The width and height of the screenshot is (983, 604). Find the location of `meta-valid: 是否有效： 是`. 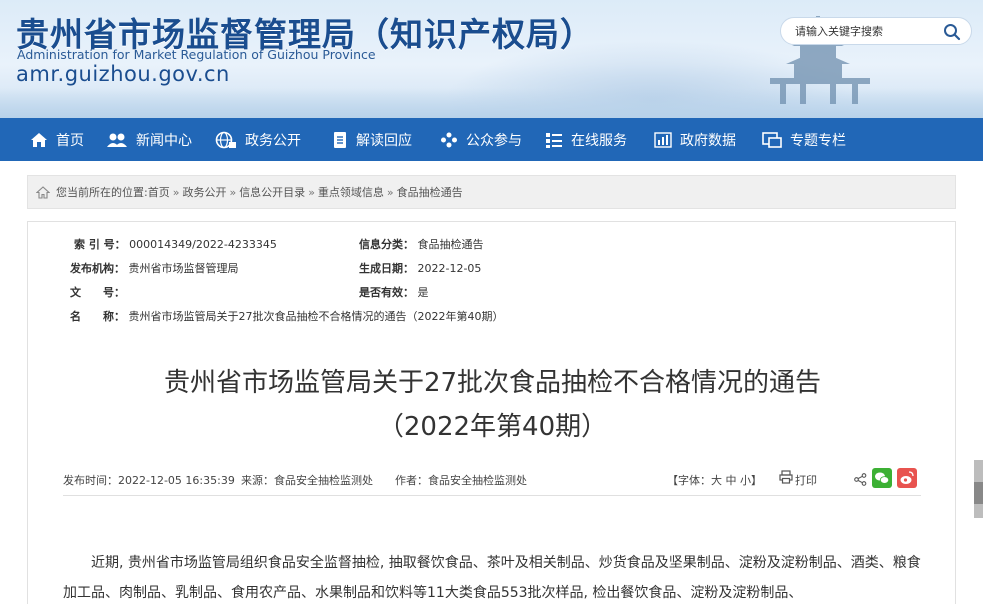

meta-valid: 是否有效： 是 is located at coordinates (394, 292).